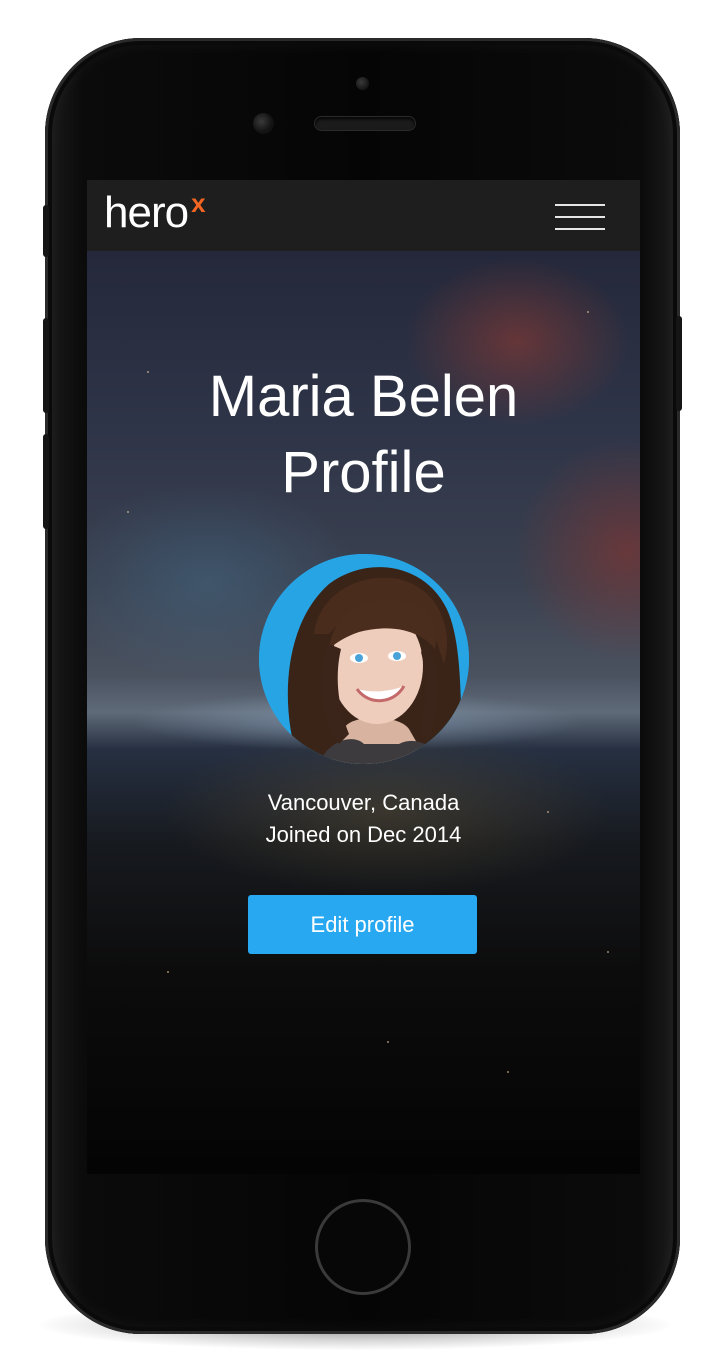  Describe the element at coordinates (146, 212) in the screenshot. I see `logo-text: hero` at that location.